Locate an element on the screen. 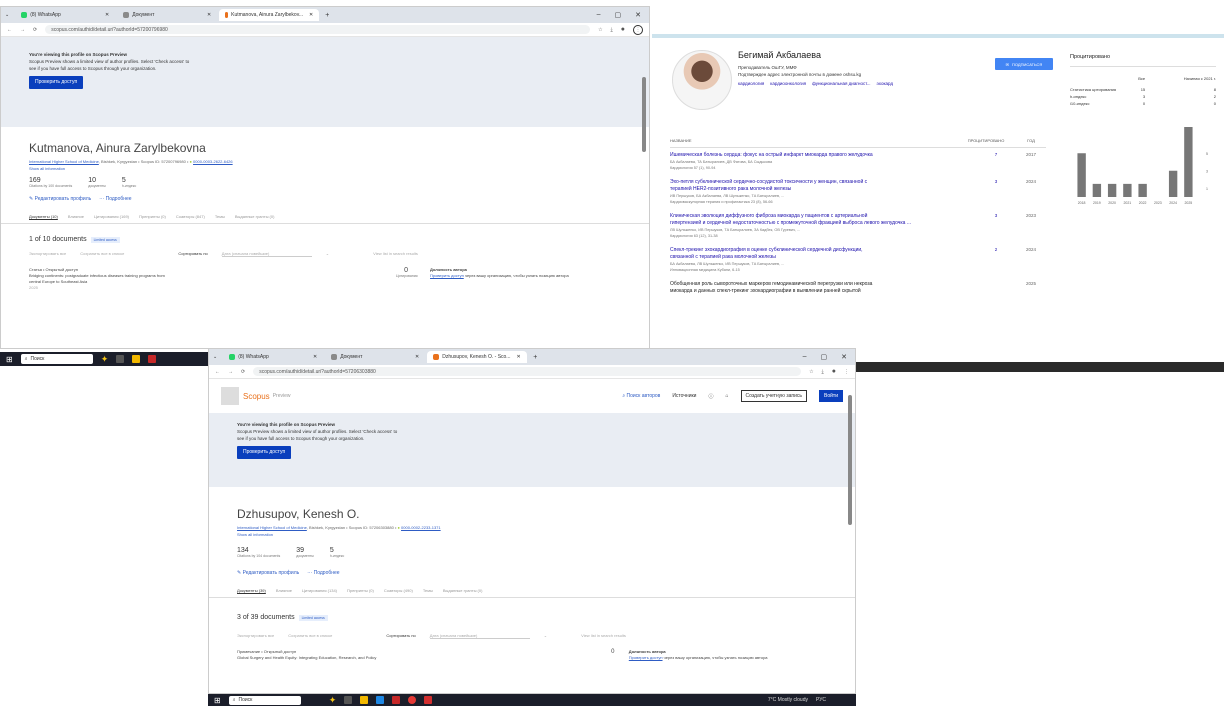 Image resolution: width=1224 pixels, height=706 pixels. citation-bar-2020 is located at coordinates (1112, 190).